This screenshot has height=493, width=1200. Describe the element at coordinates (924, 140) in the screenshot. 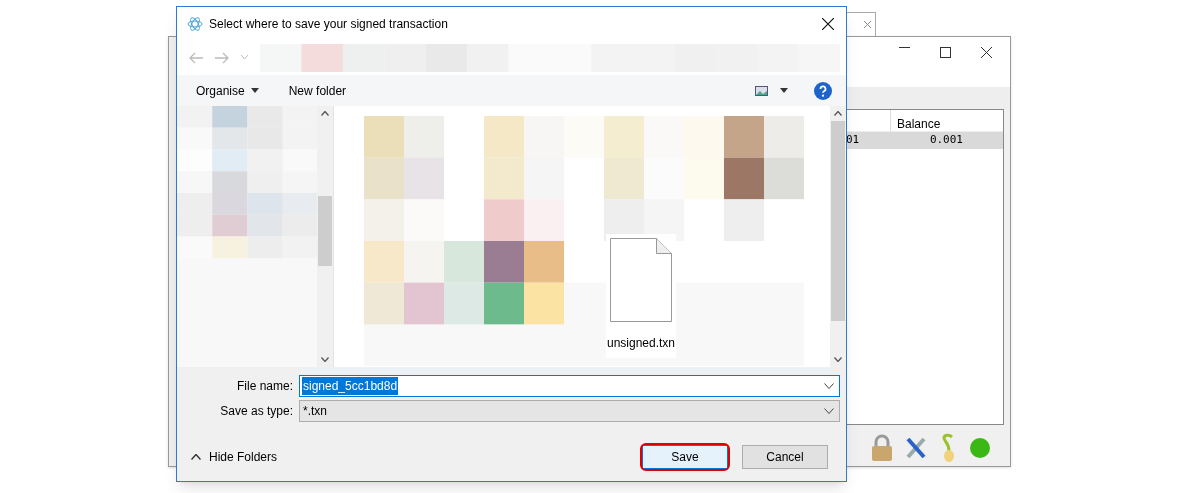

I see `table-row: 01 0.001` at that location.